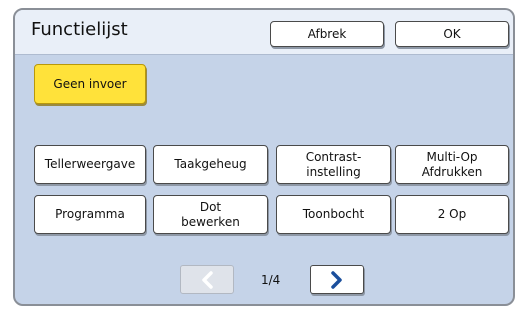 This screenshot has height=312, width=527. Describe the element at coordinates (333, 214) in the screenshot. I see `function-button-toonbocht: Toonbocht` at that location.